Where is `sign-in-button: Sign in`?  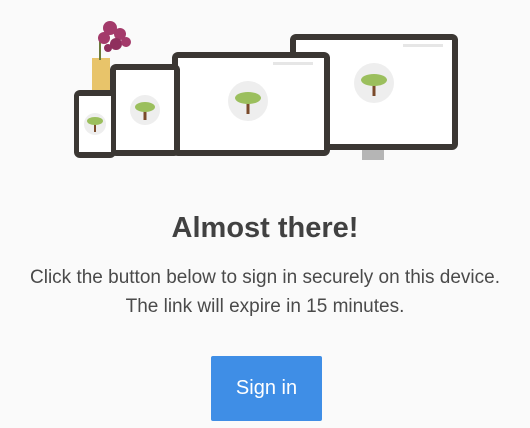 sign-in-button: Sign in is located at coordinates (266, 388).